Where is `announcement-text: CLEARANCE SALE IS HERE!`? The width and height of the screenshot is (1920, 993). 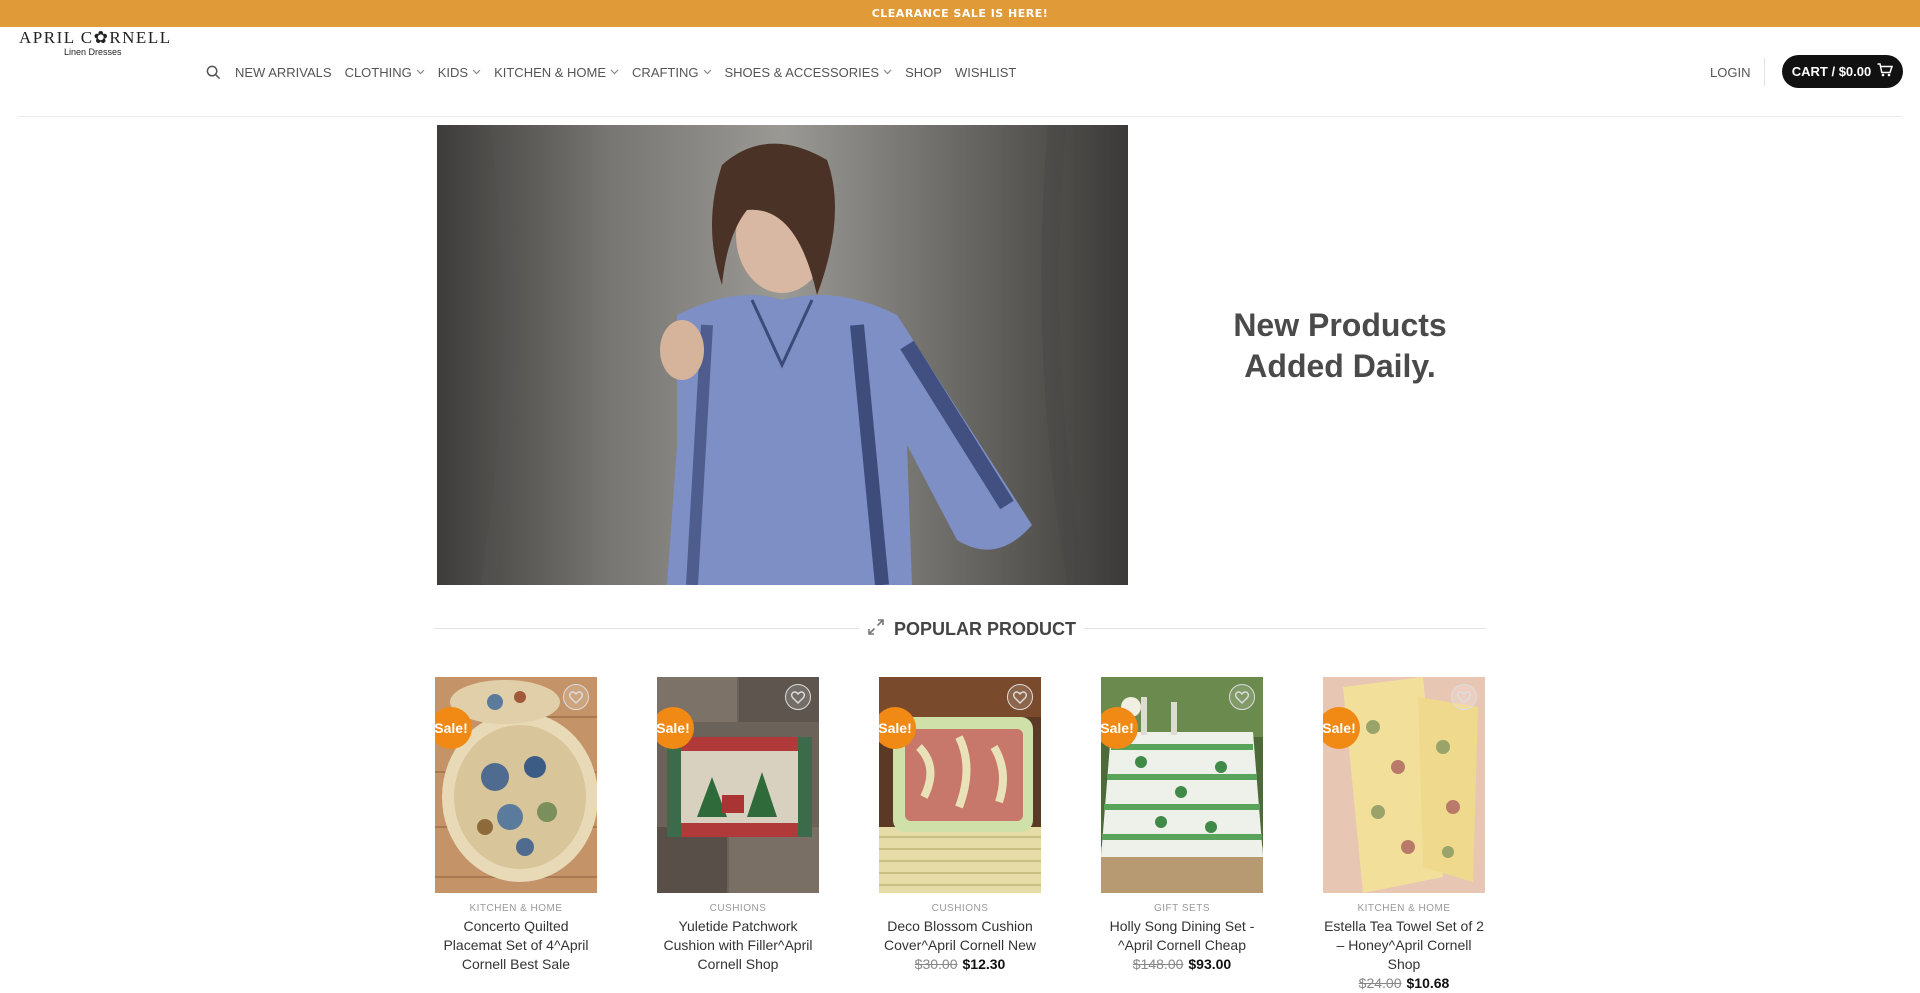 announcement-text: CLEARANCE SALE IS HERE! is located at coordinates (960, 13).